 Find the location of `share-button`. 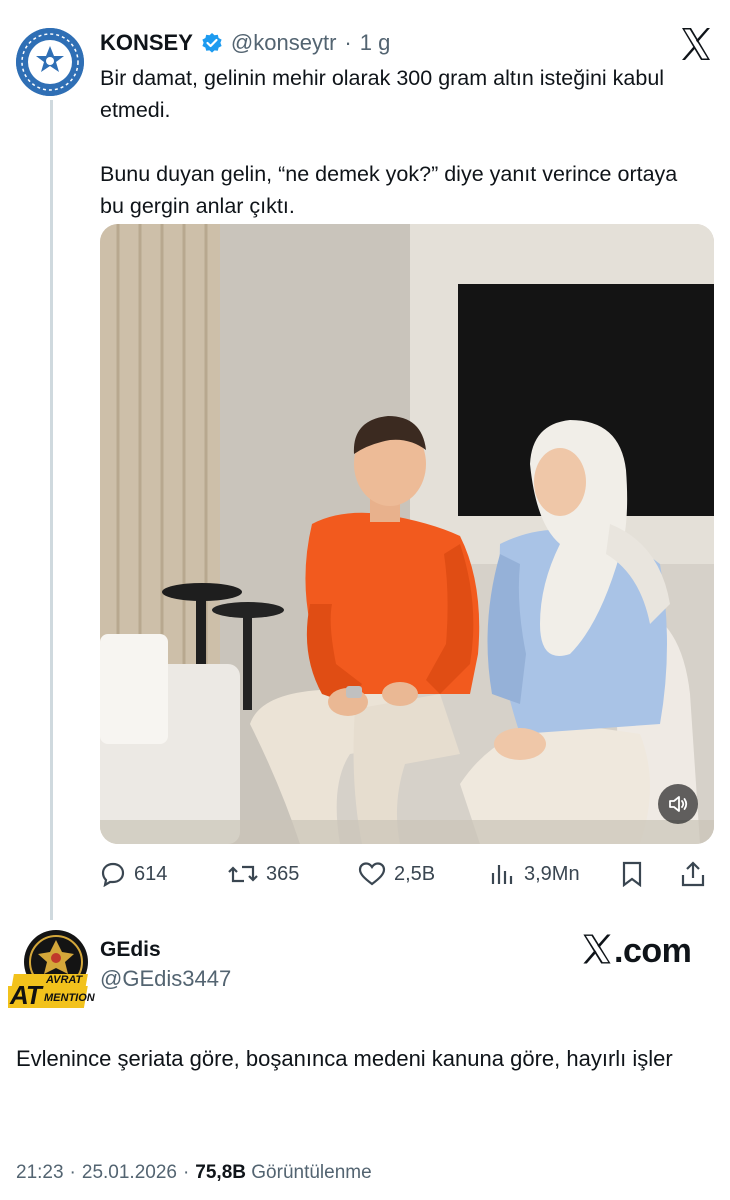

share-button is located at coordinates (693, 874).